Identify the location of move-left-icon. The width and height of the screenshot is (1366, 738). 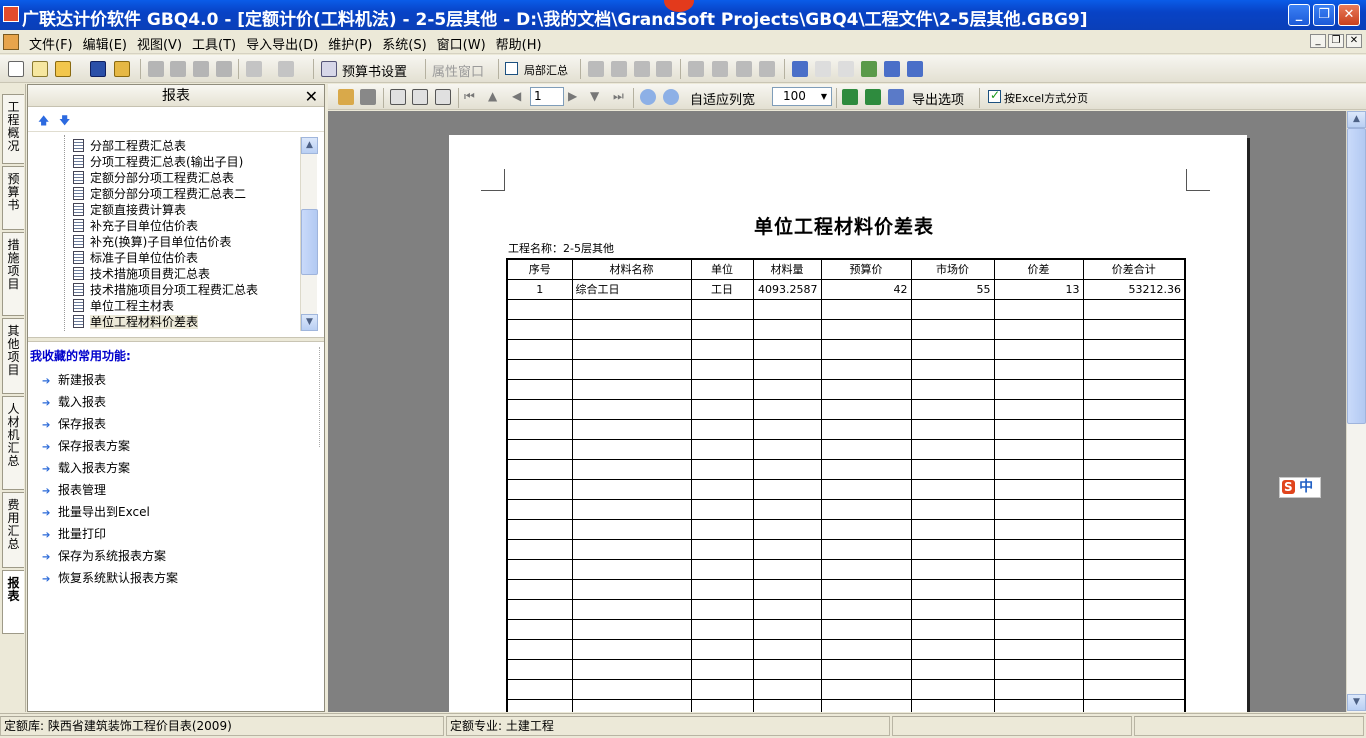
(696, 69).